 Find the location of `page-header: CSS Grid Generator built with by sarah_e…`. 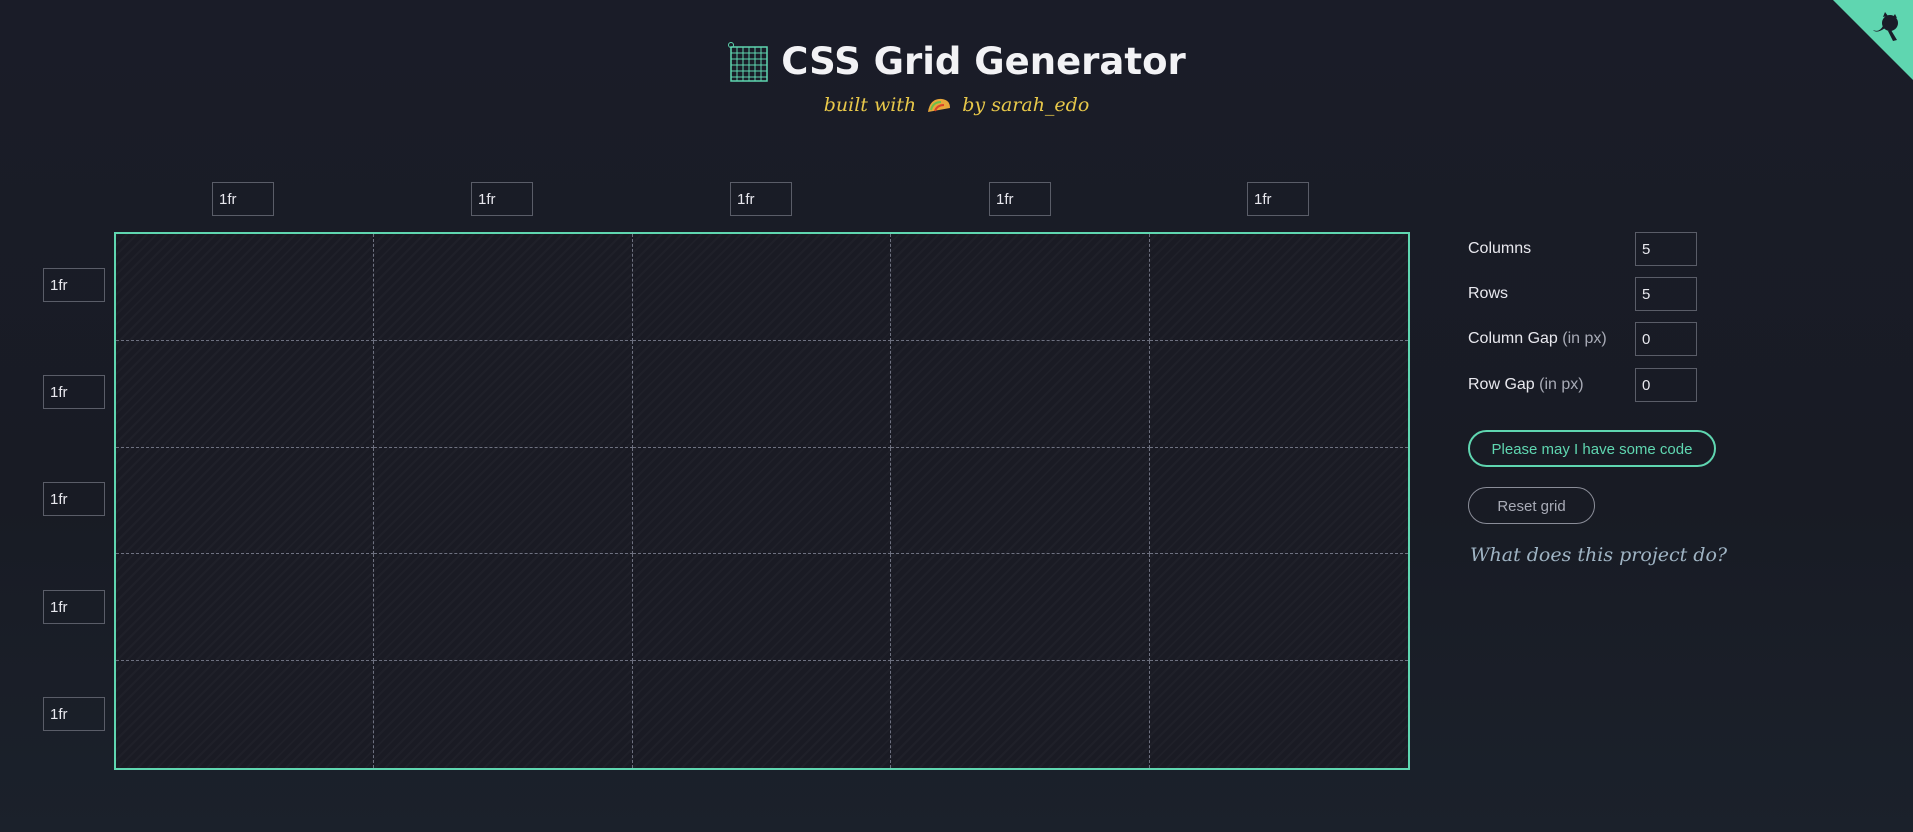

page-header: CSS Grid Generator built with by sarah_e… is located at coordinates (956, 78).